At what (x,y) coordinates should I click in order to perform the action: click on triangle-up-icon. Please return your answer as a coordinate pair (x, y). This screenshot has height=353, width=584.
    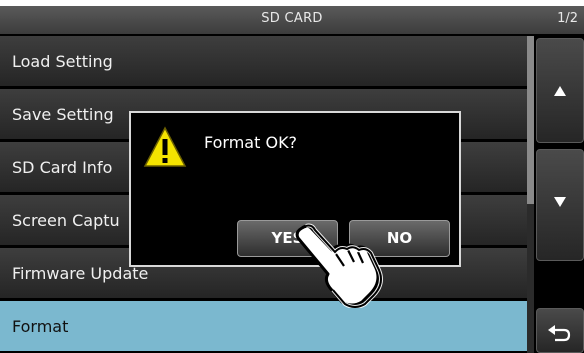
    Looking at the image, I should click on (560, 91).